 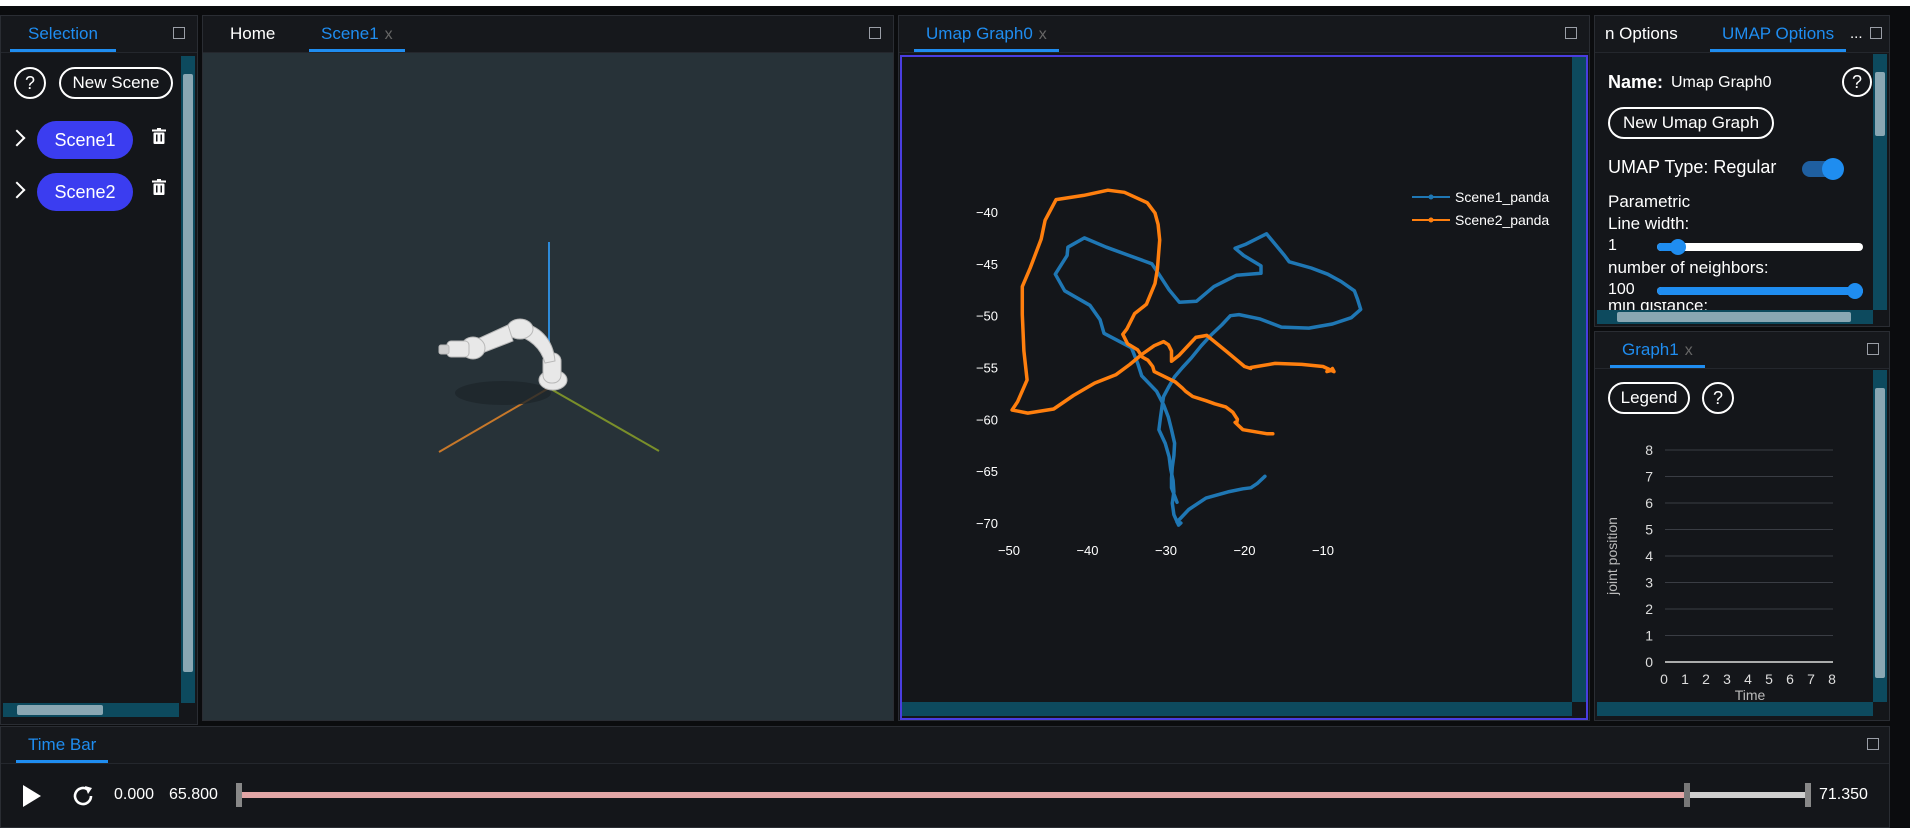 I want to click on play-icon, so click(x=32, y=796).